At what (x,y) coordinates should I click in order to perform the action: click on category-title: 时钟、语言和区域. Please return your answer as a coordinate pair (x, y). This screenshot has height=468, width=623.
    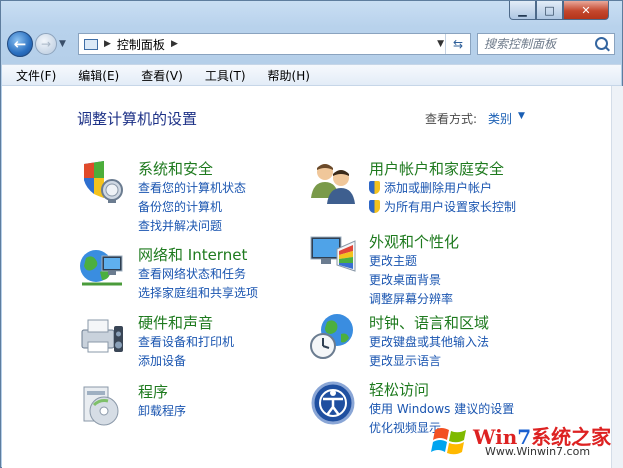
    Looking at the image, I should click on (429, 322).